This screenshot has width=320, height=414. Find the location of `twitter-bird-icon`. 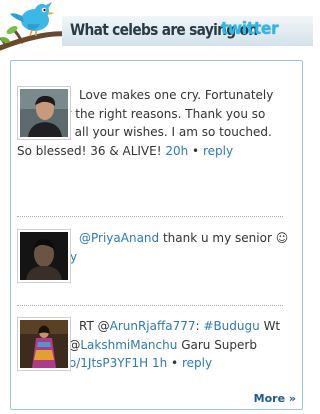

twitter-bird-icon is located at coordinates (35, 26).